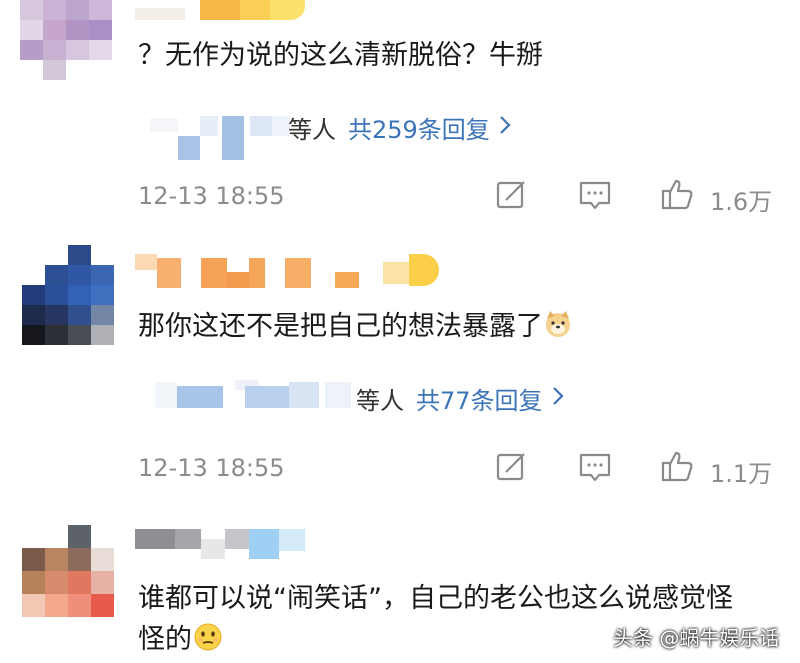 This screenshot has width=800, height=663. I want to click on replies-count: 共77条回复, so click(479, 401).